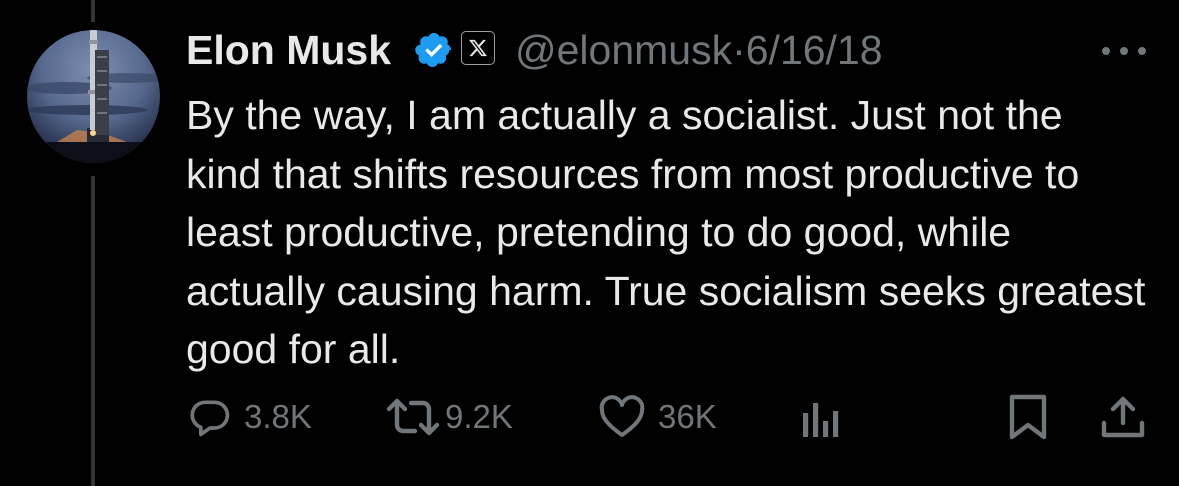 This screenshot has height=486, width=1179. Describe the element at coordinates (93, 96) in the screenshot. I see `avatar` at that location.